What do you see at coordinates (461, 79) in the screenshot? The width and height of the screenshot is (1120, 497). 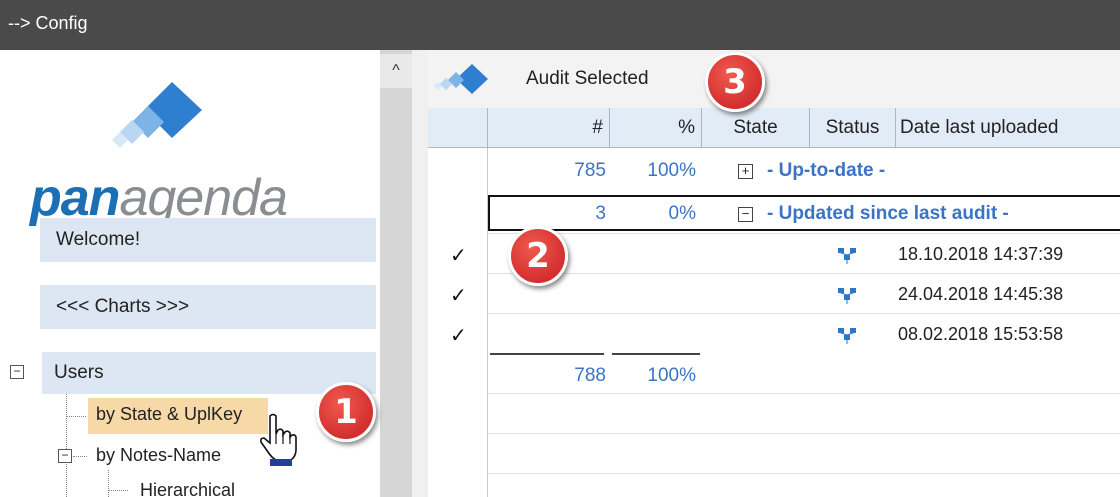 I see `panagenda-toolbar-icon` at bounding box center [461, 79].